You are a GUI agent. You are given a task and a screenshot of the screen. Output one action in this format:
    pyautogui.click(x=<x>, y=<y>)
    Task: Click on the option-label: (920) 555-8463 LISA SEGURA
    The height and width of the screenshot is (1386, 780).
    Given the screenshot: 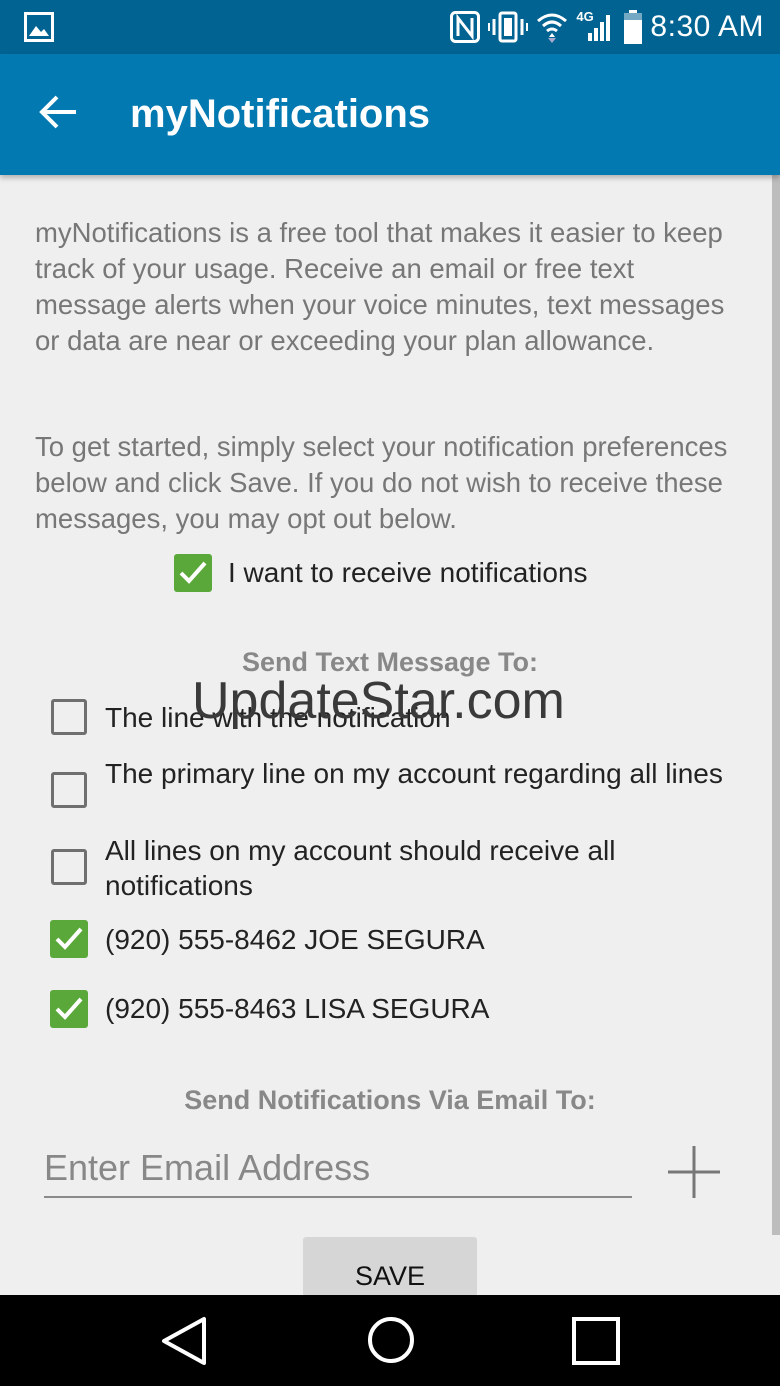 What is the action you would take?
    pyautogui.click(x=297, y=1008)
    